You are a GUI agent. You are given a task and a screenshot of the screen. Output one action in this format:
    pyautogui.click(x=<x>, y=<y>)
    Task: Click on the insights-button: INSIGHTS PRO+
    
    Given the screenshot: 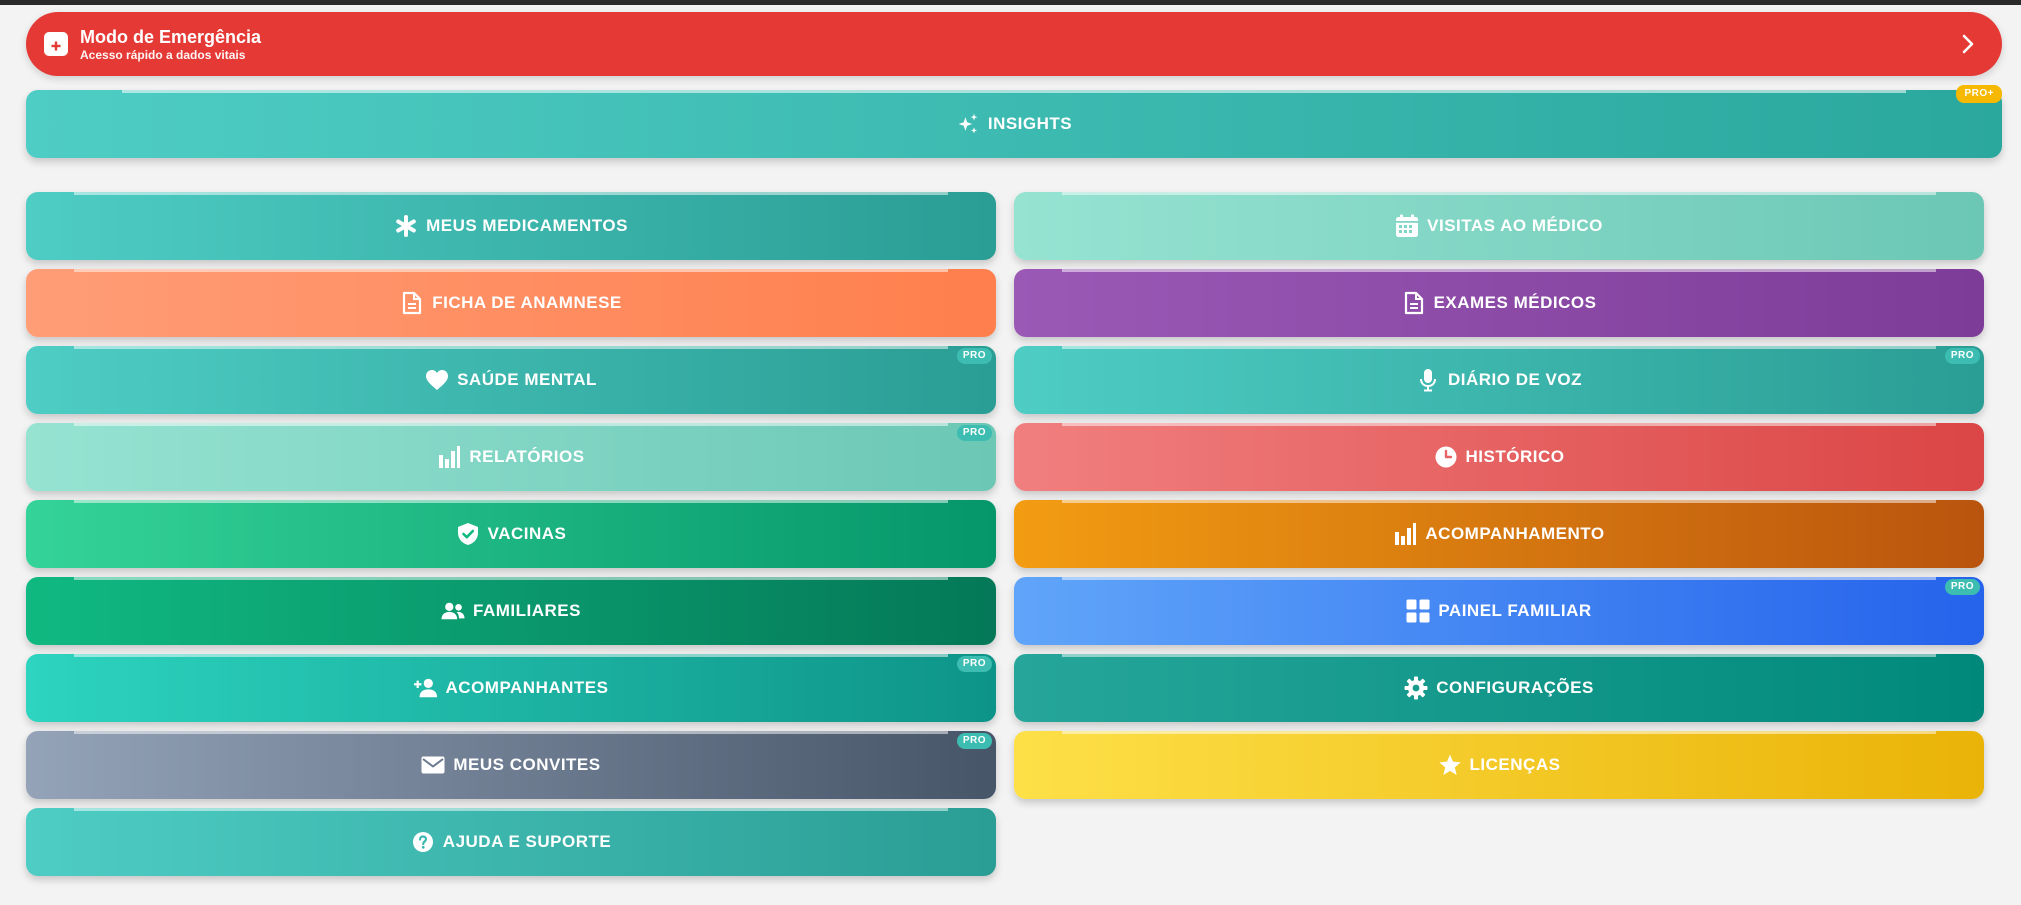 What is the action you would take?
    pyautogui.click(x=1014, y=121)
    